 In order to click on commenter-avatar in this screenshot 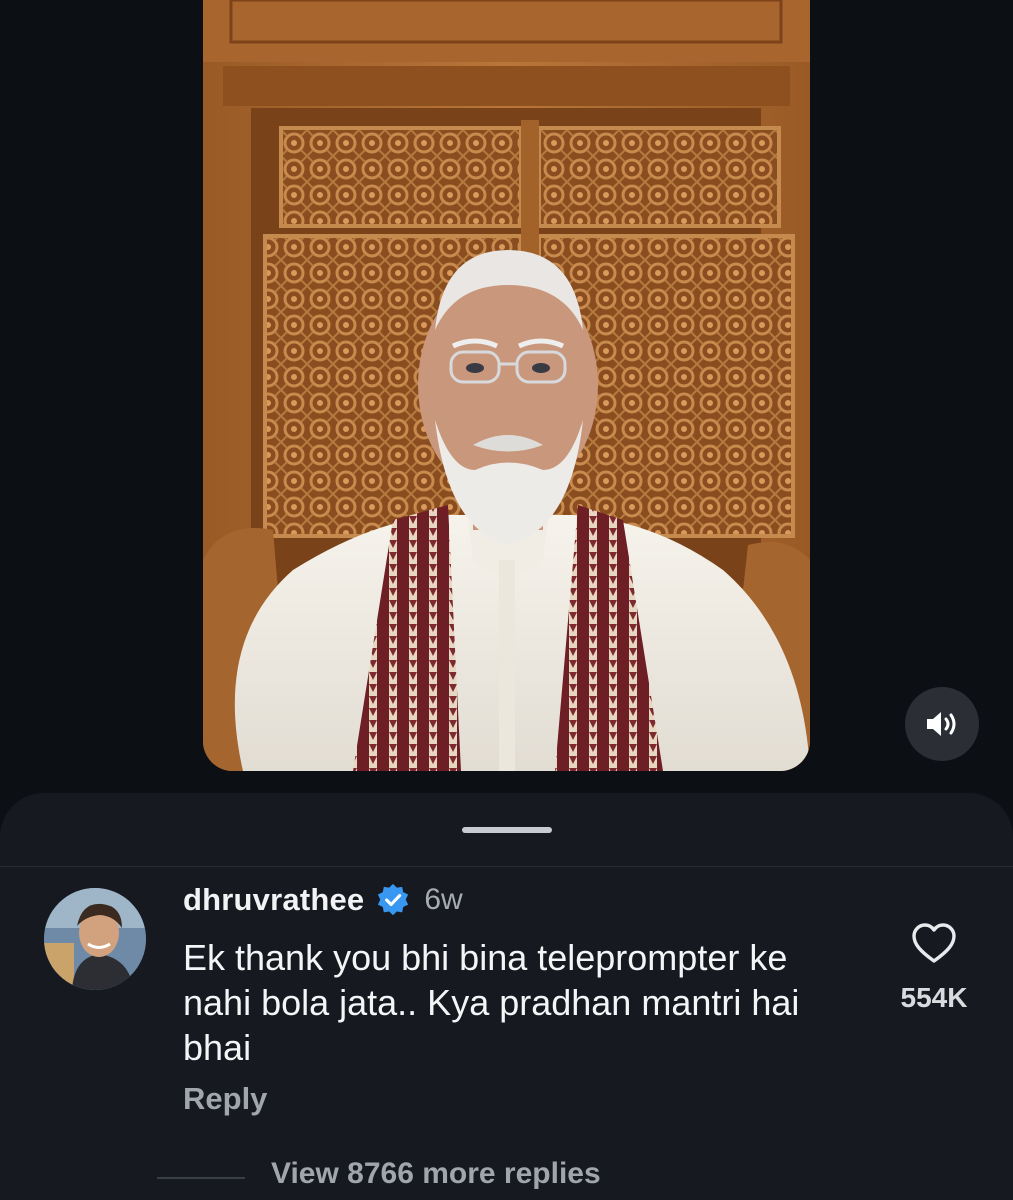, I will do `click(95, 939)`.